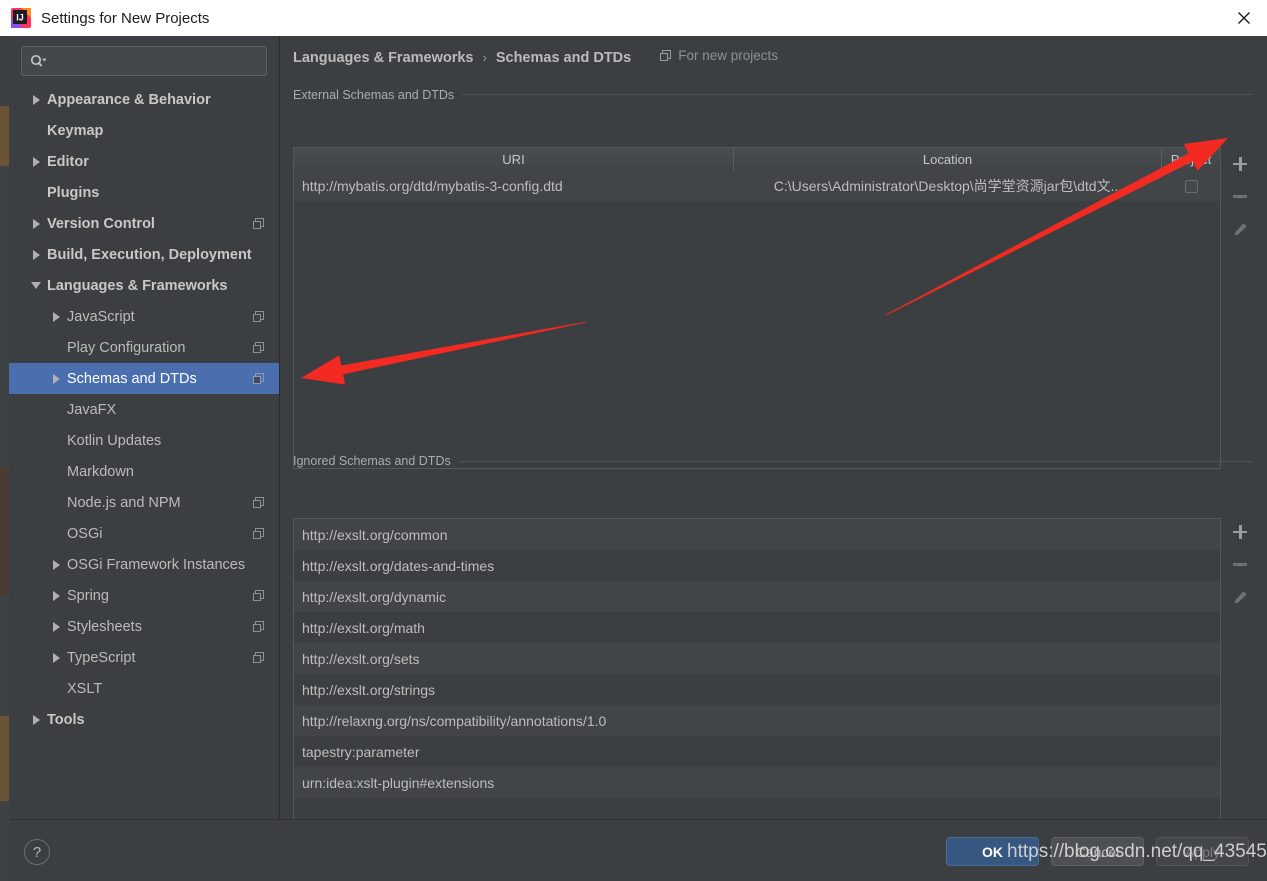  I want to click on ignored-schema-label: http://exslt.org/sets, so click(361, 658).